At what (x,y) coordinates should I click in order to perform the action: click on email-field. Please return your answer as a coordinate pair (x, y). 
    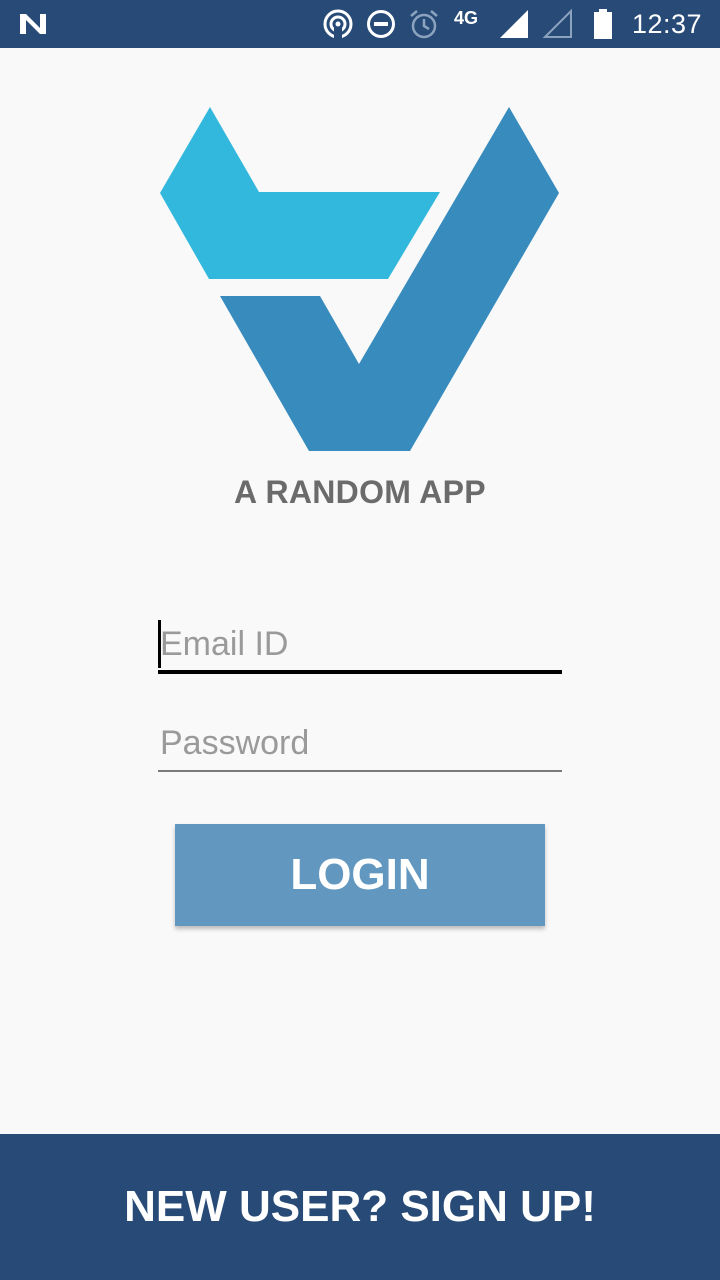
    Looking at the image, I should click on (360, 646).